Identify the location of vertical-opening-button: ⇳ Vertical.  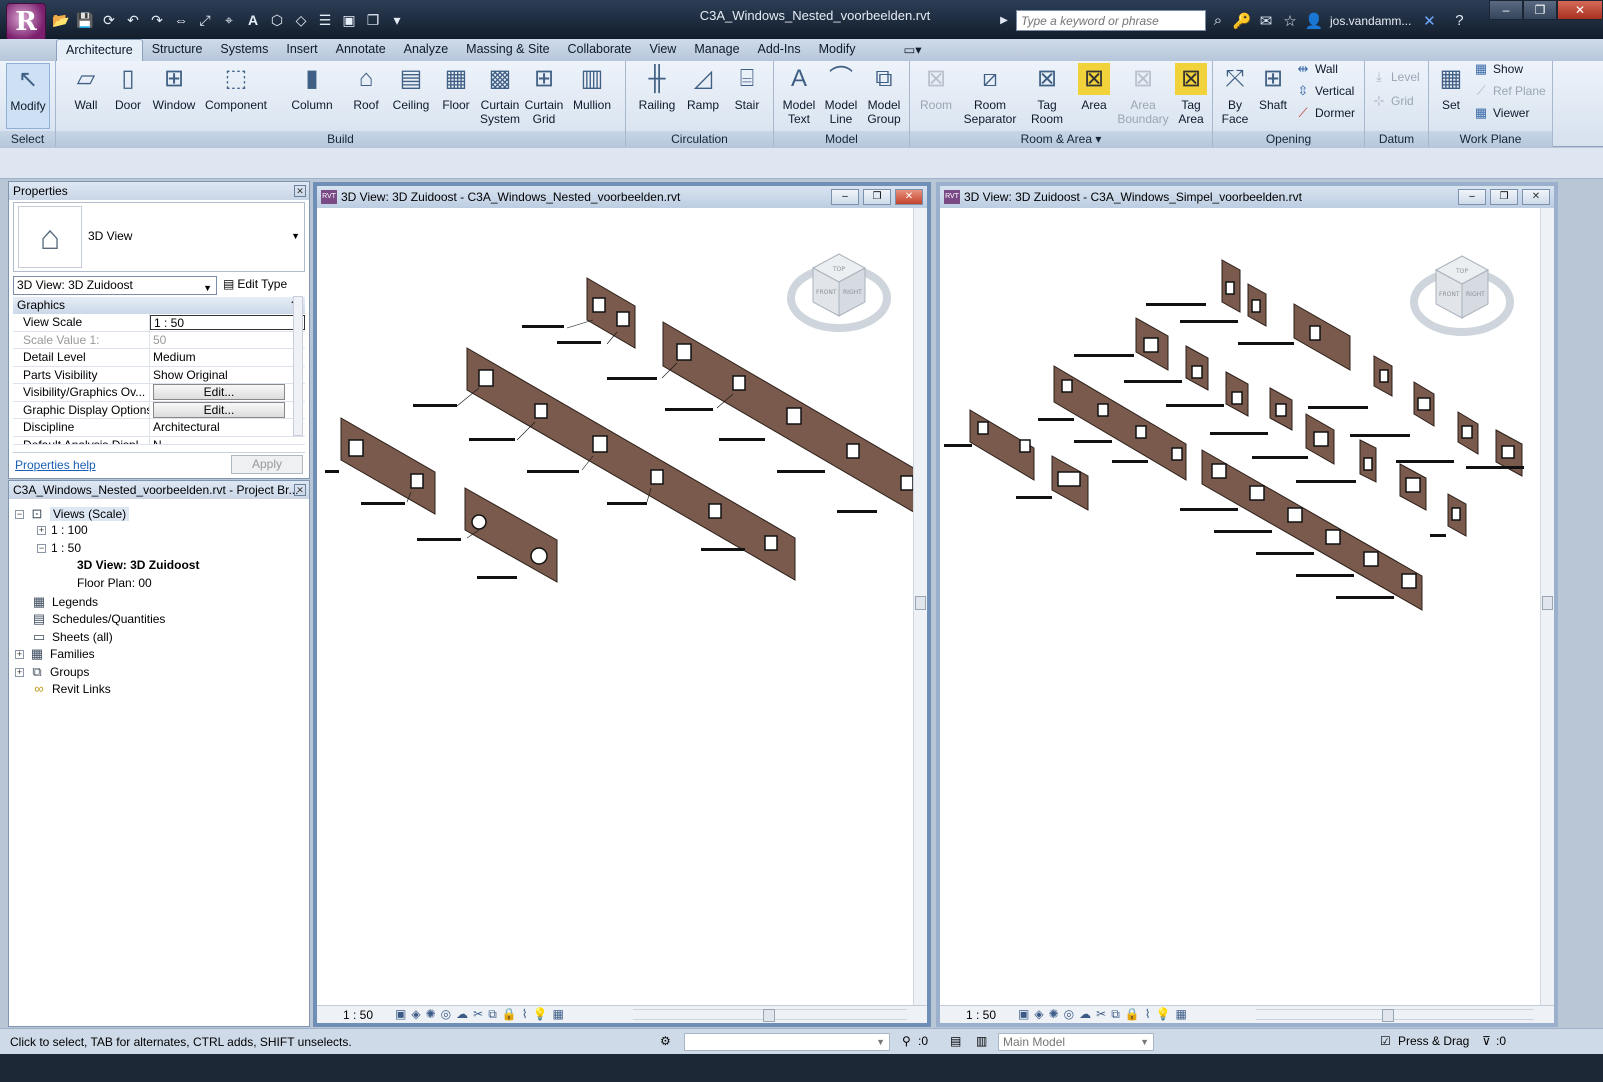
(1325, 91).